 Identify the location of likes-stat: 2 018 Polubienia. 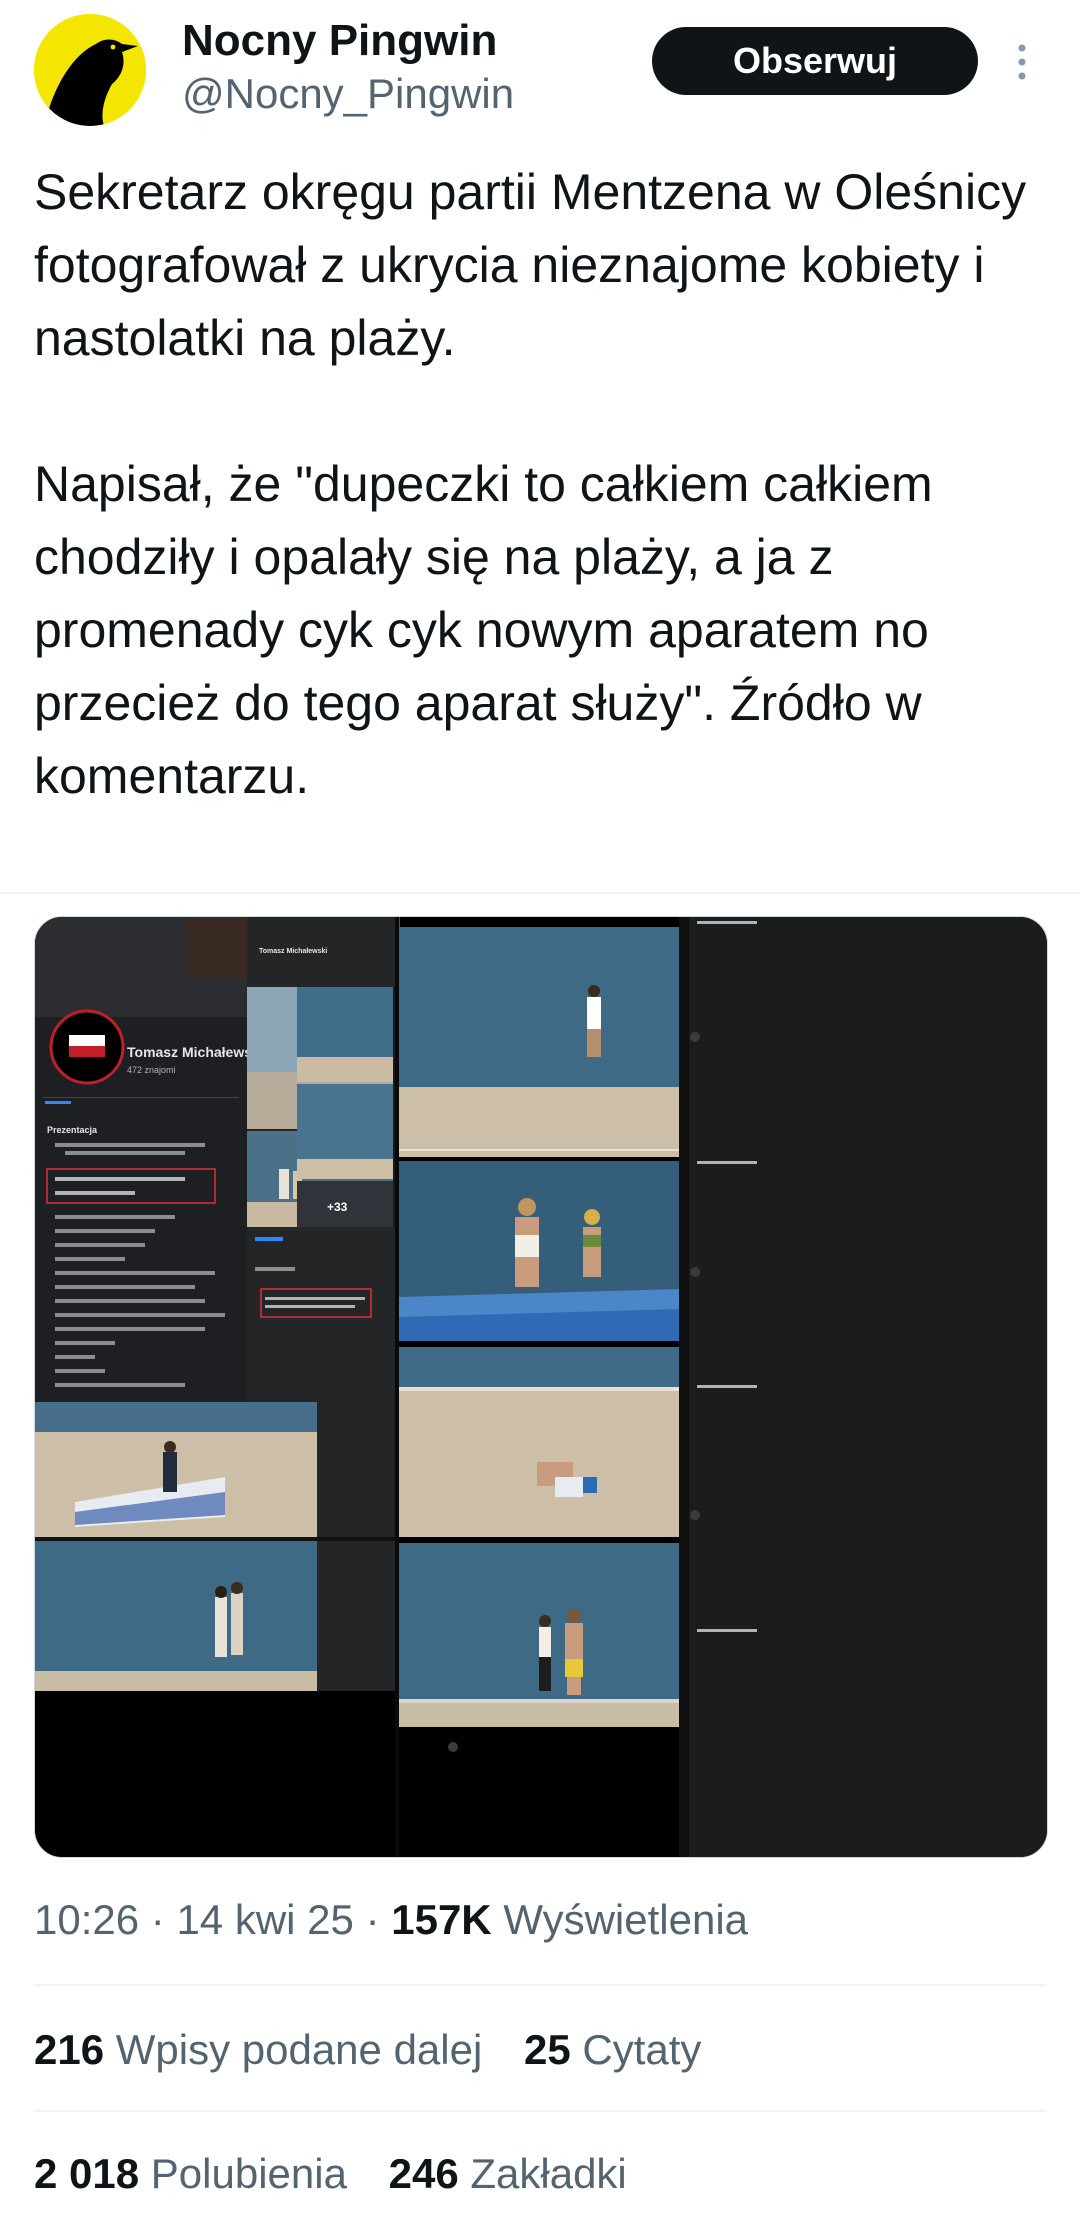
(190, 2174).